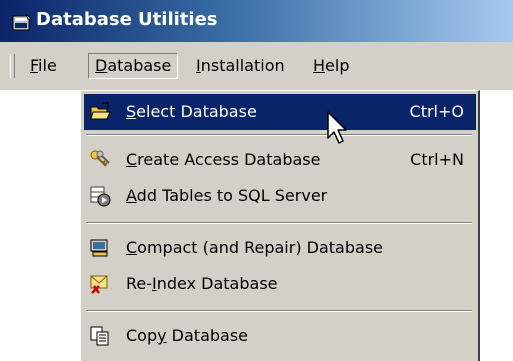  Describe the element at coordinates (254, 247) in the screenshot. I see `menu-item-label: Compact (and Repair) Database` at that location.